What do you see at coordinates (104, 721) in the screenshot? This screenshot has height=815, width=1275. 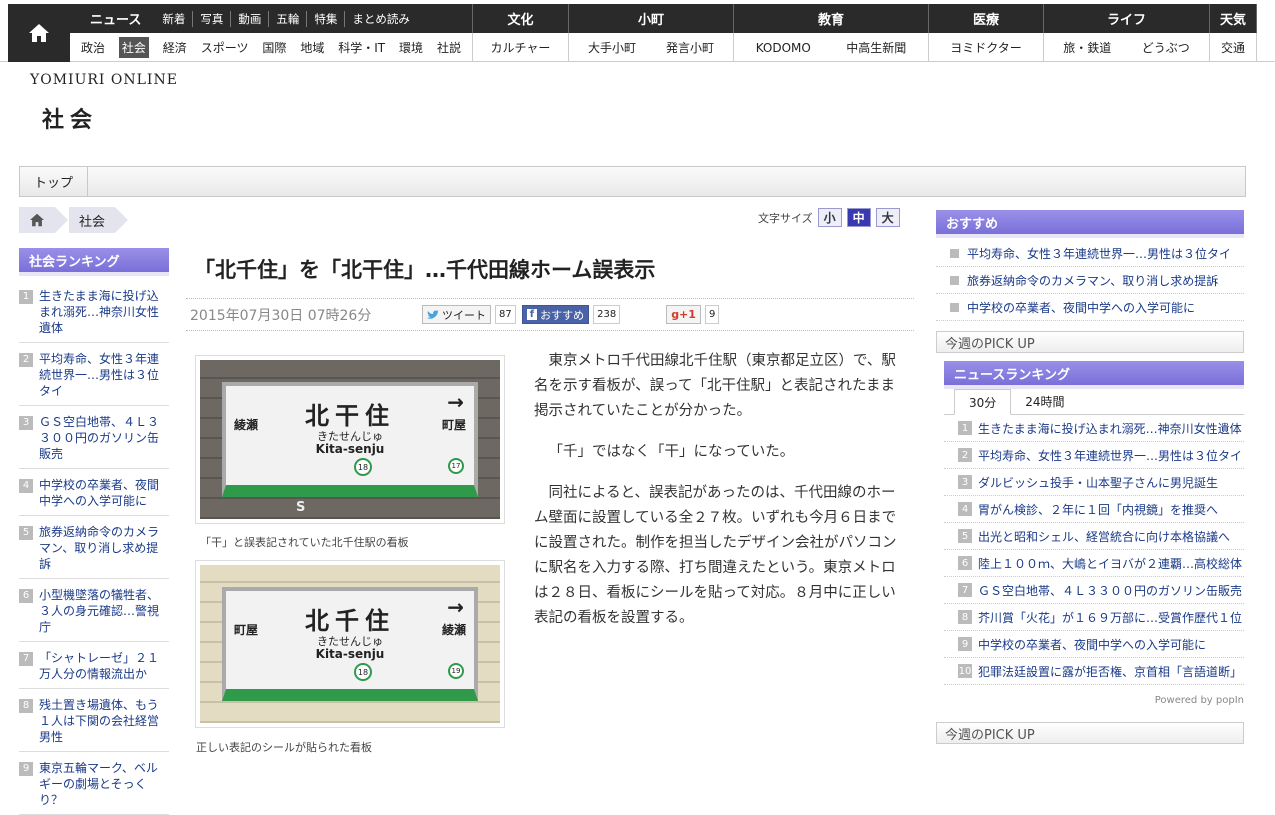 I see `rank-link: 残土置き場遺体、もう１人は下関の会社経営男性` at bounding box center [104, 721].